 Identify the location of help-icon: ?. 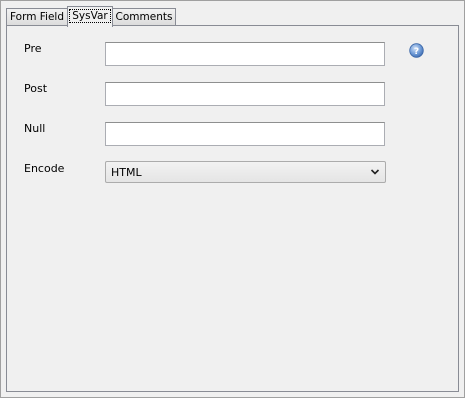
(416, 50).